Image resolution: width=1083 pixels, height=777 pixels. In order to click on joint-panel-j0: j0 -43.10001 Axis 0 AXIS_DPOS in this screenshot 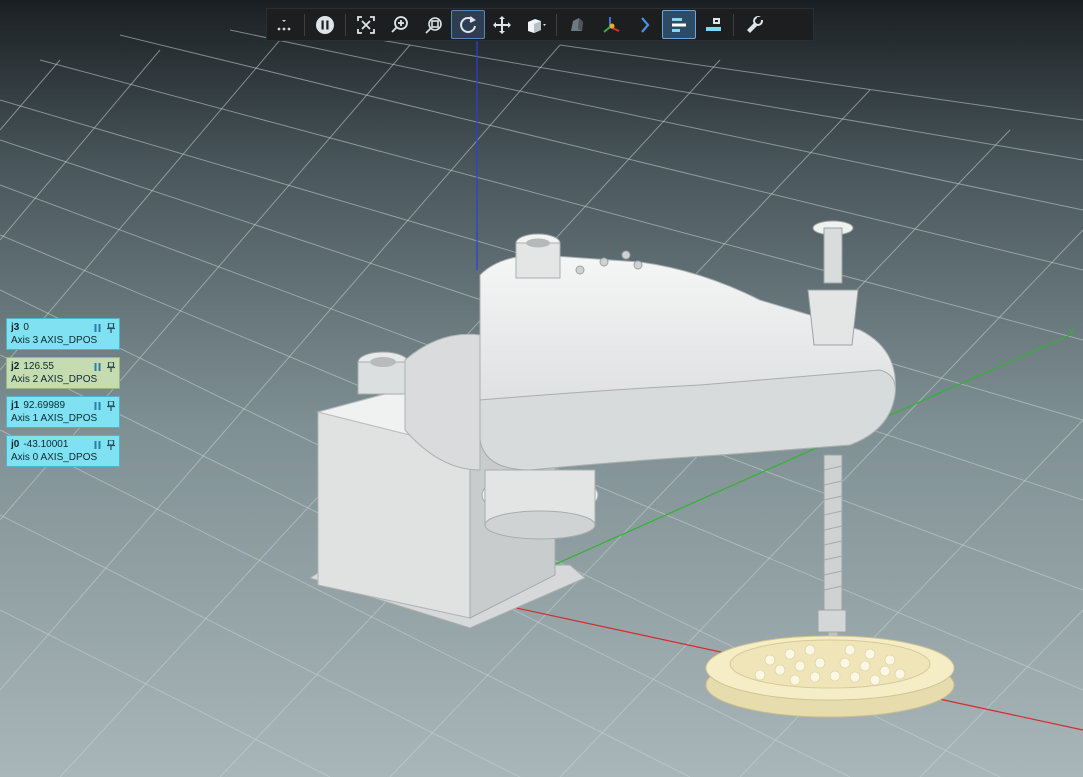, I will do `click(63, 451)`.